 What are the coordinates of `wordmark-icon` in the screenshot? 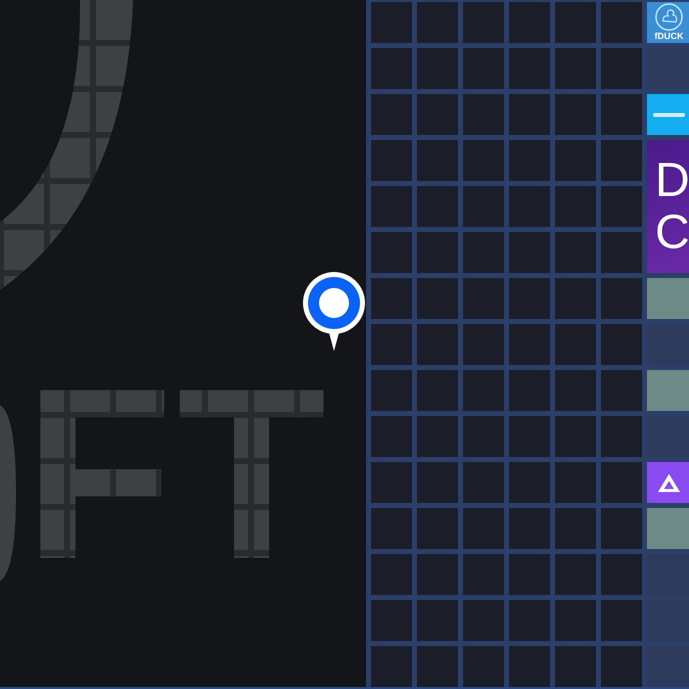 It's located at (669, 114).